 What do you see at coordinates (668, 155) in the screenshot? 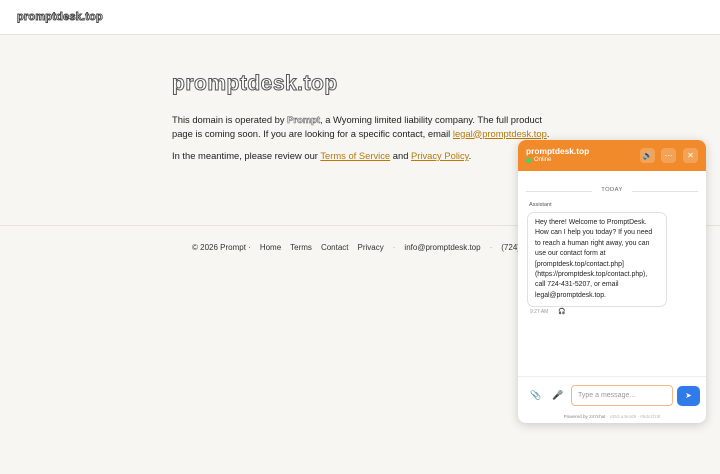
I see `more-options-icon: ⋯` at bounding box center [668, 155].